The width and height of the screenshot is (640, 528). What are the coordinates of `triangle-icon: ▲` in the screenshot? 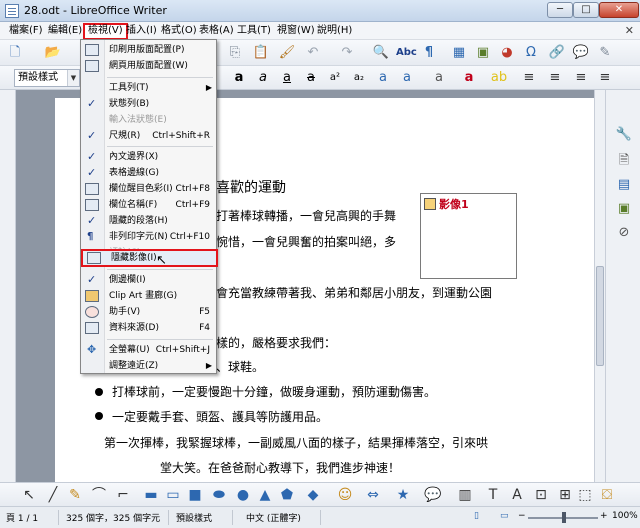 It's located at (265, 495).